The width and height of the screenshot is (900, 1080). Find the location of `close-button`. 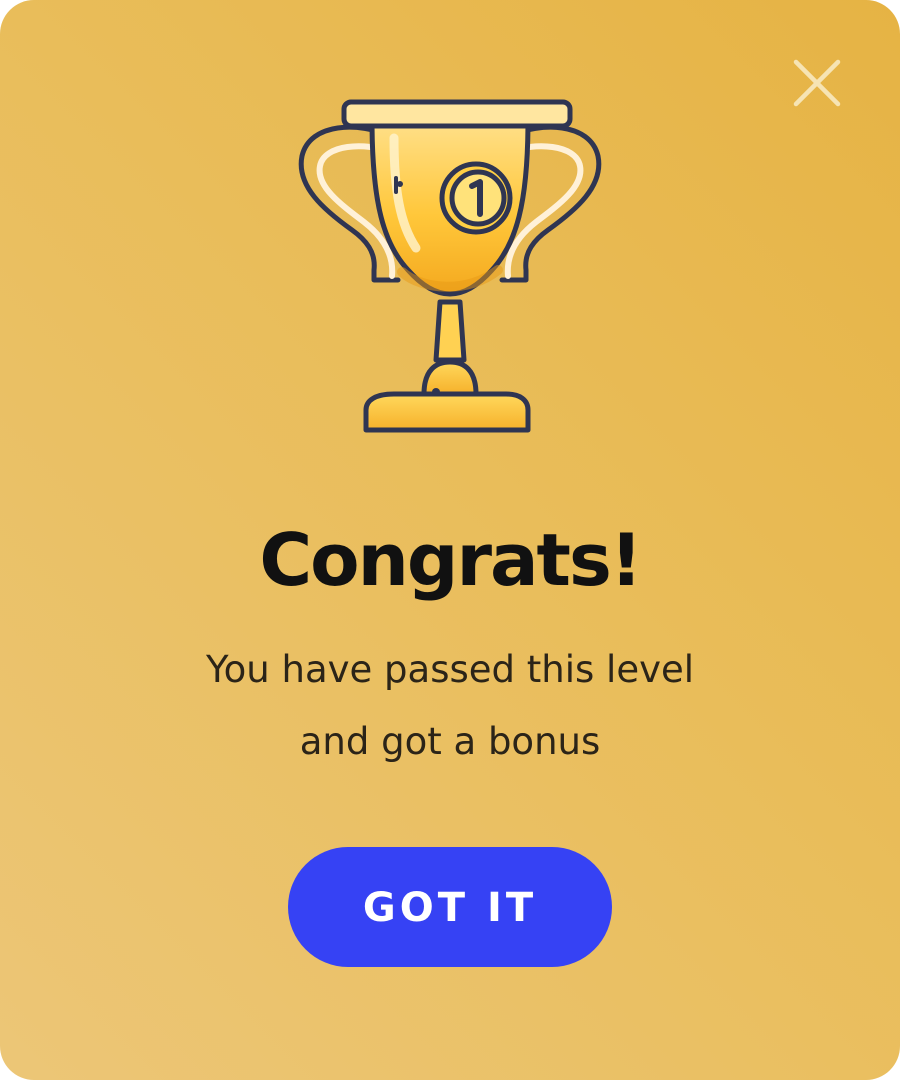

close-button is located at coordinates (817, 83).